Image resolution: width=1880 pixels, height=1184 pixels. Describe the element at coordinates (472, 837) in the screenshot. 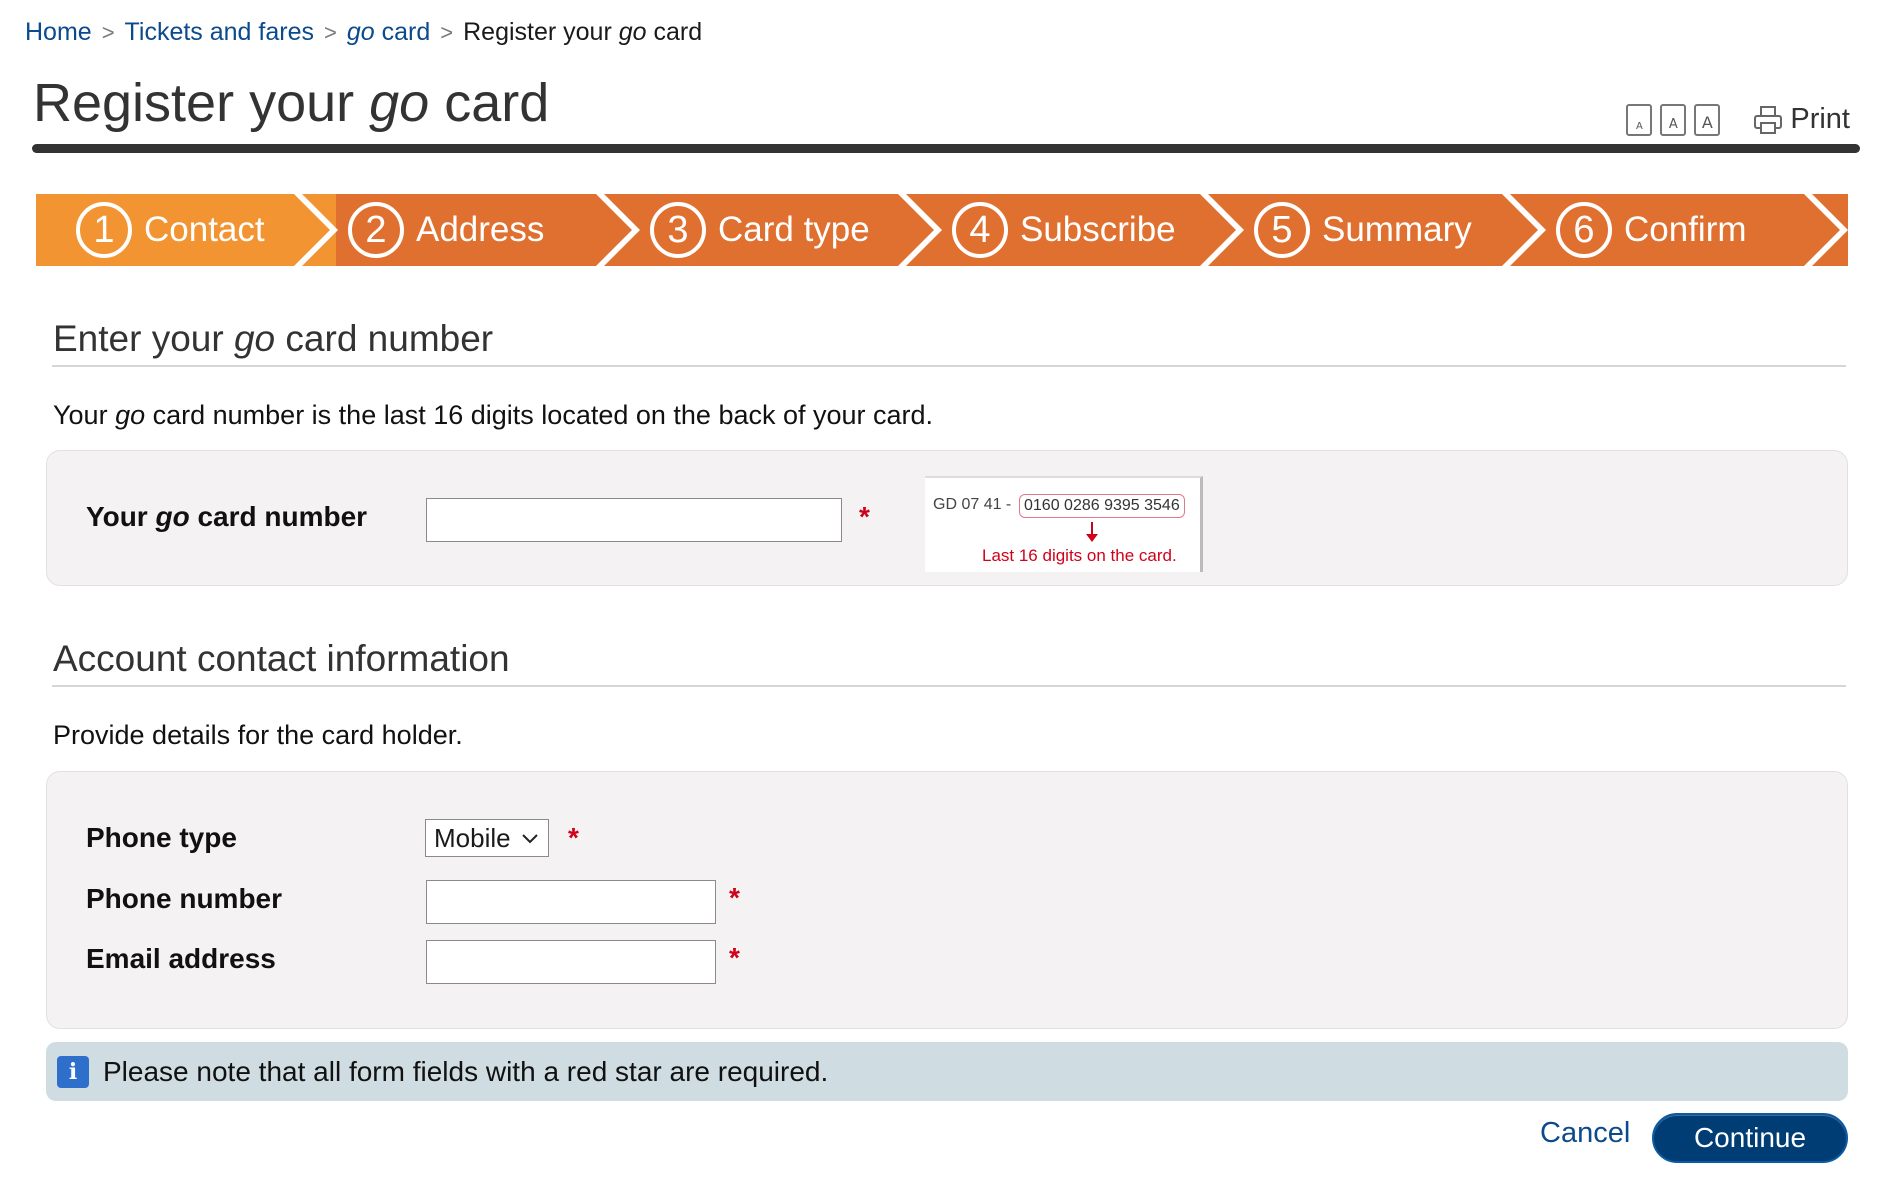

I see `phone-type-value: Mobile` at that location.